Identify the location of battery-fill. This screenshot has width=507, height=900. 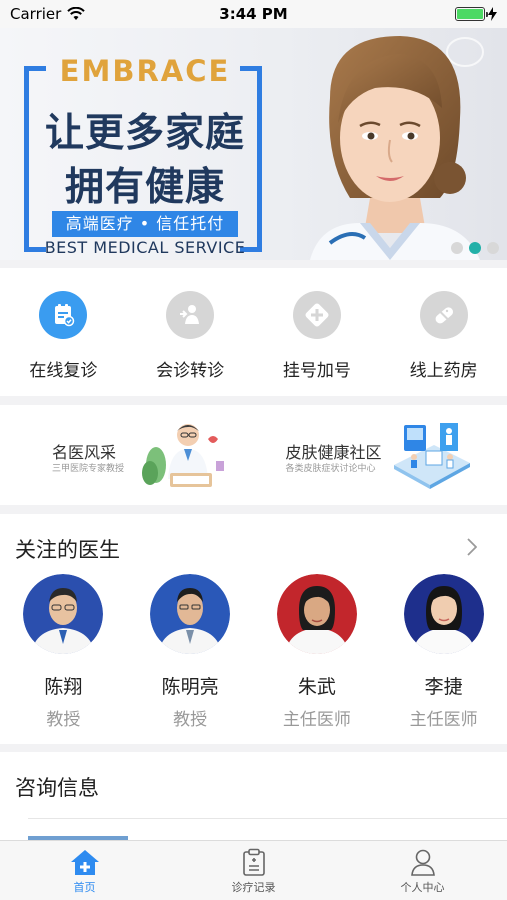
(470, 14).